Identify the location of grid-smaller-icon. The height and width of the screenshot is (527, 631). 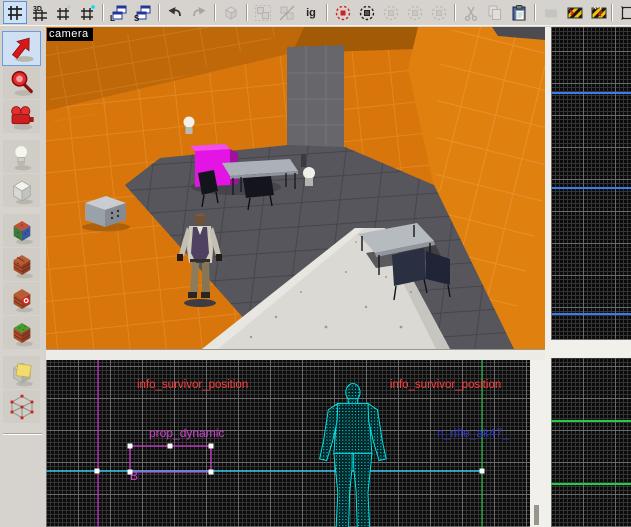
(63, 13).